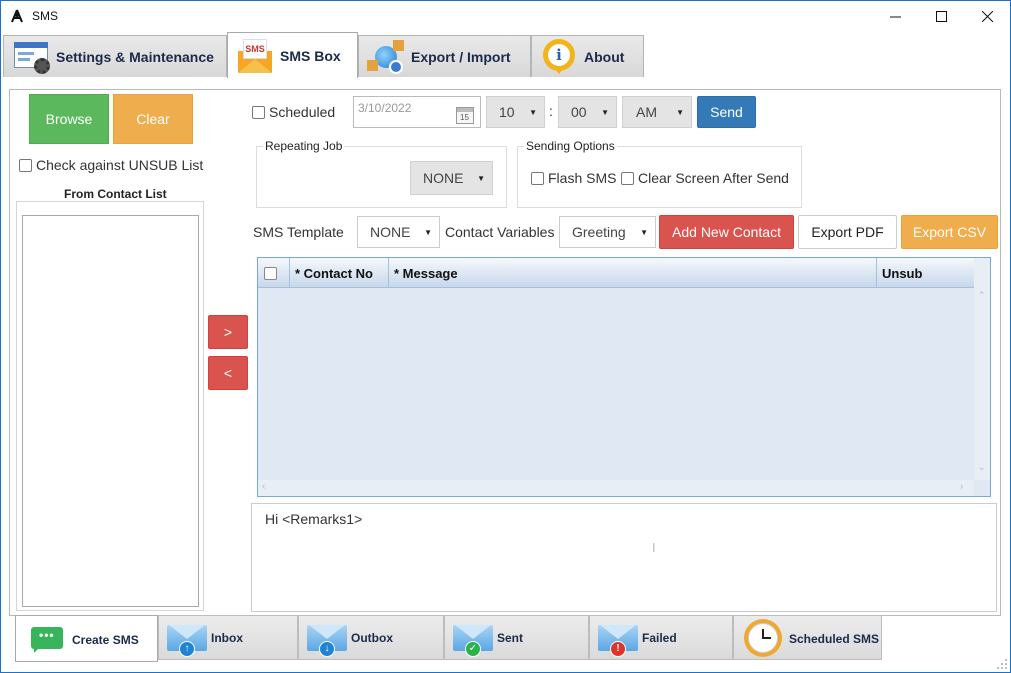 The width and height of the screenshot is (1011, 673). What do you see at coordinates (270, 273) in the screenshot?
I see `select-all-checkbox` at bounding box center [270, 273].